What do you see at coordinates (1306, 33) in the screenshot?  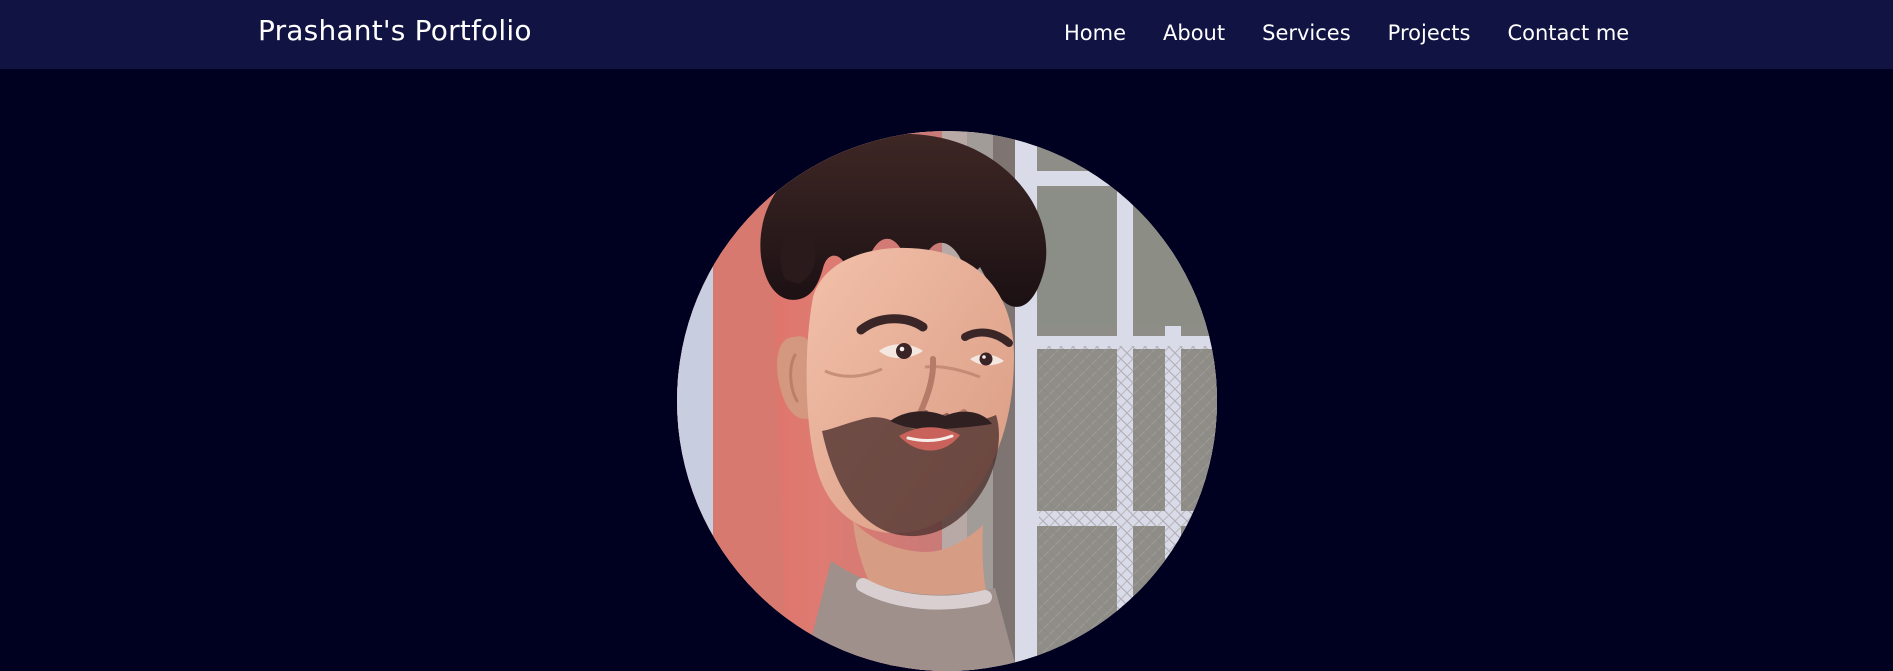 I see `nav-services-link: Services` at bounding box center [1306, 33].